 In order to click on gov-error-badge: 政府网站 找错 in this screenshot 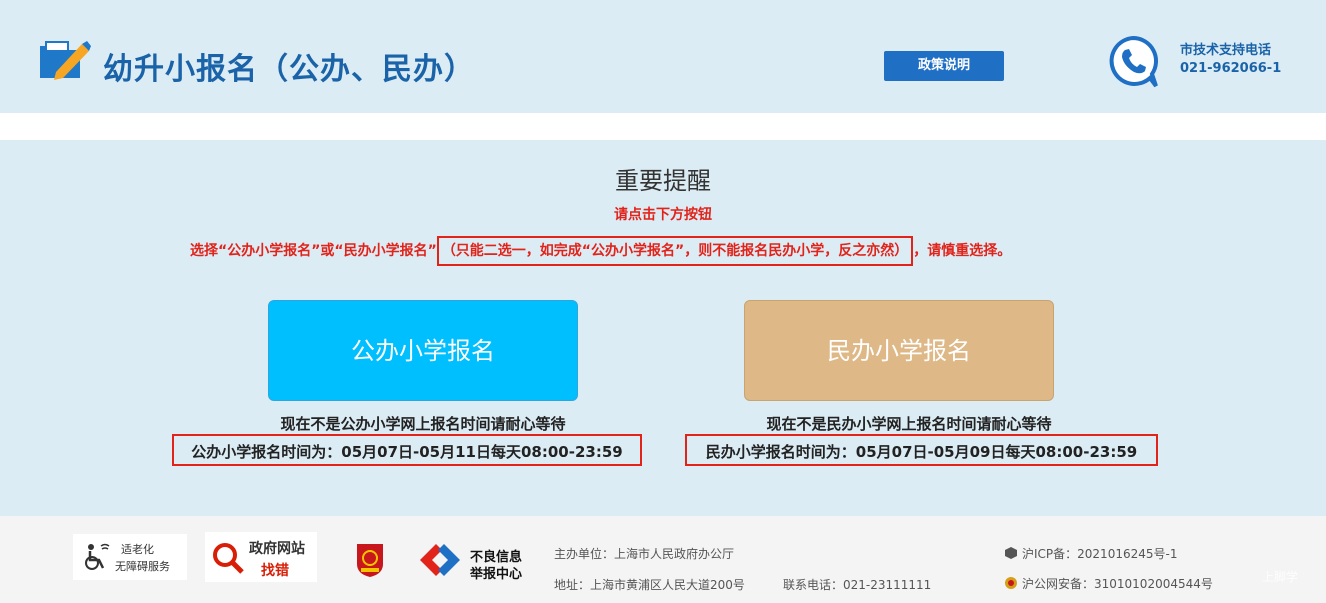, I will do `click(261, 557)`.